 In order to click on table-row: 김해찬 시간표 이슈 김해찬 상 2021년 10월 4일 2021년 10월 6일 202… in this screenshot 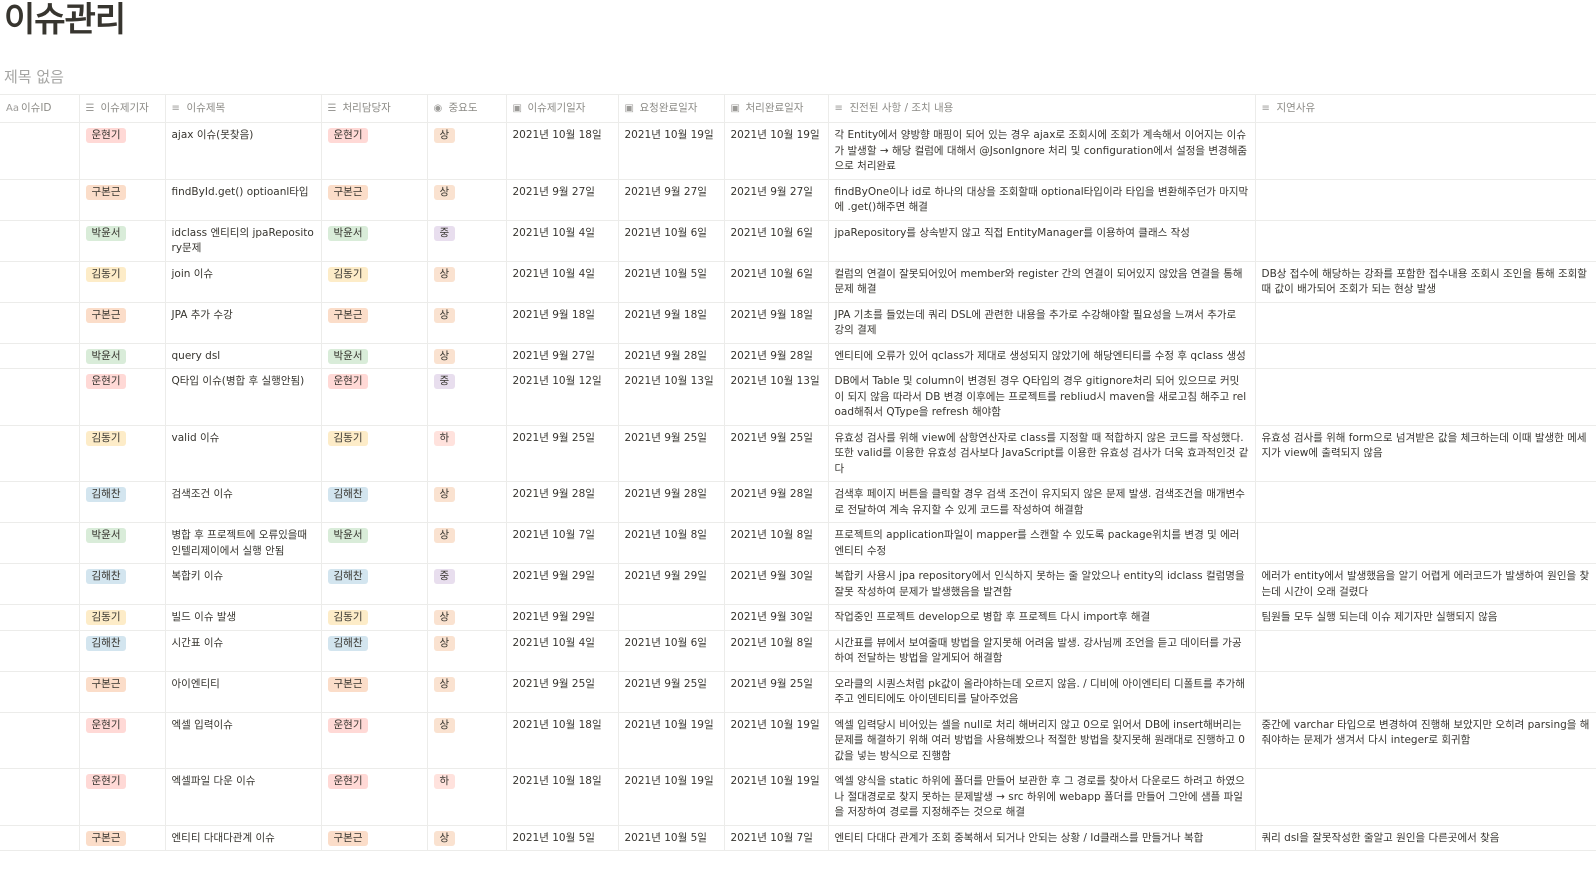, I will do `click(798, 651)`.